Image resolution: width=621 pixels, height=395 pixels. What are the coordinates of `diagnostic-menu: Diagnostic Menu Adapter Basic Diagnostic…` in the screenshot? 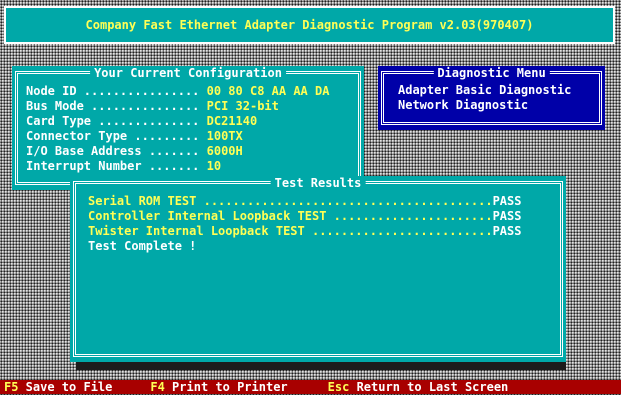 It's located at (491, 98).